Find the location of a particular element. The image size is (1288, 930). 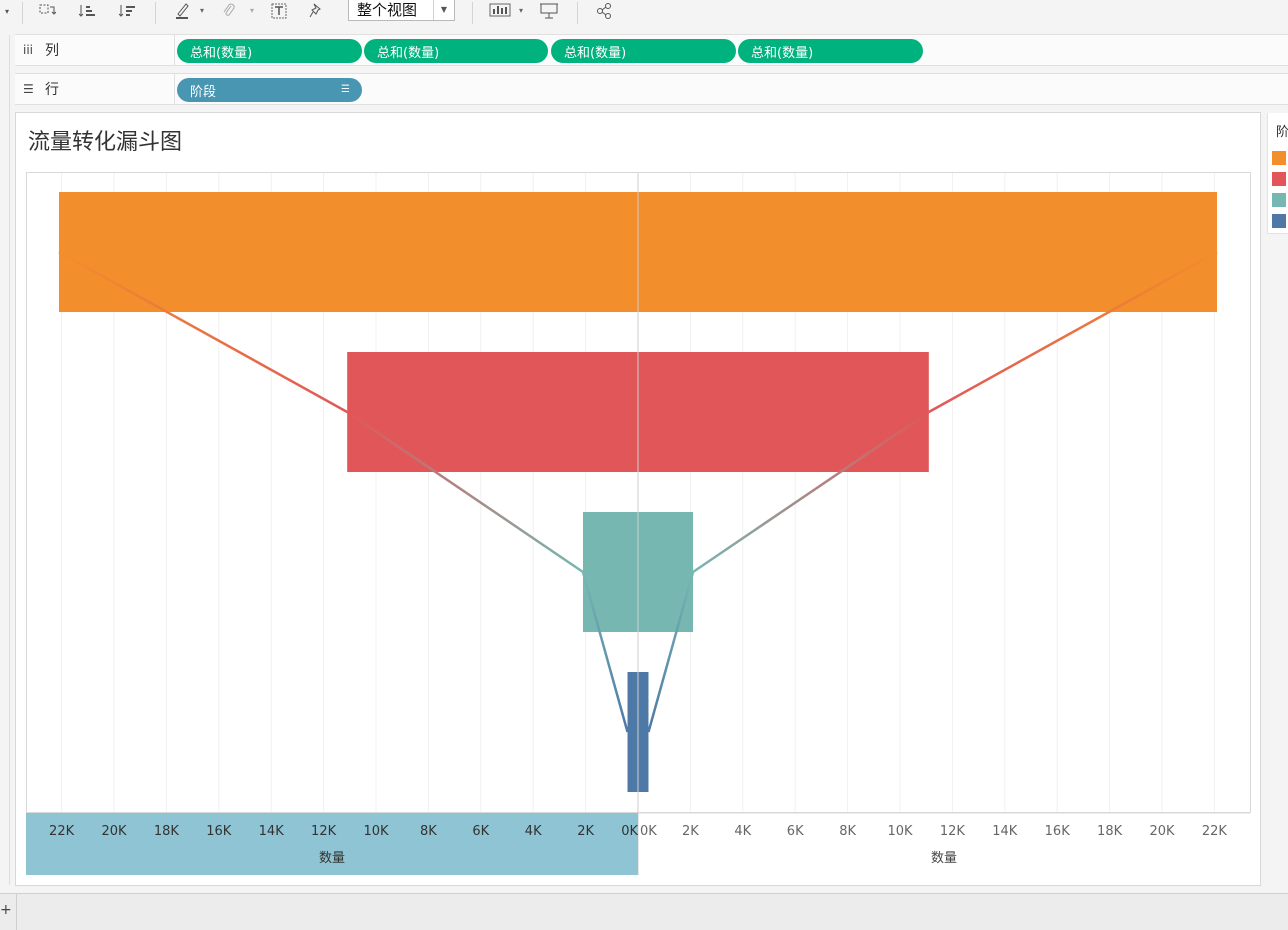

left-axis-tick-label: 20K is located at coordinates (114, 831).